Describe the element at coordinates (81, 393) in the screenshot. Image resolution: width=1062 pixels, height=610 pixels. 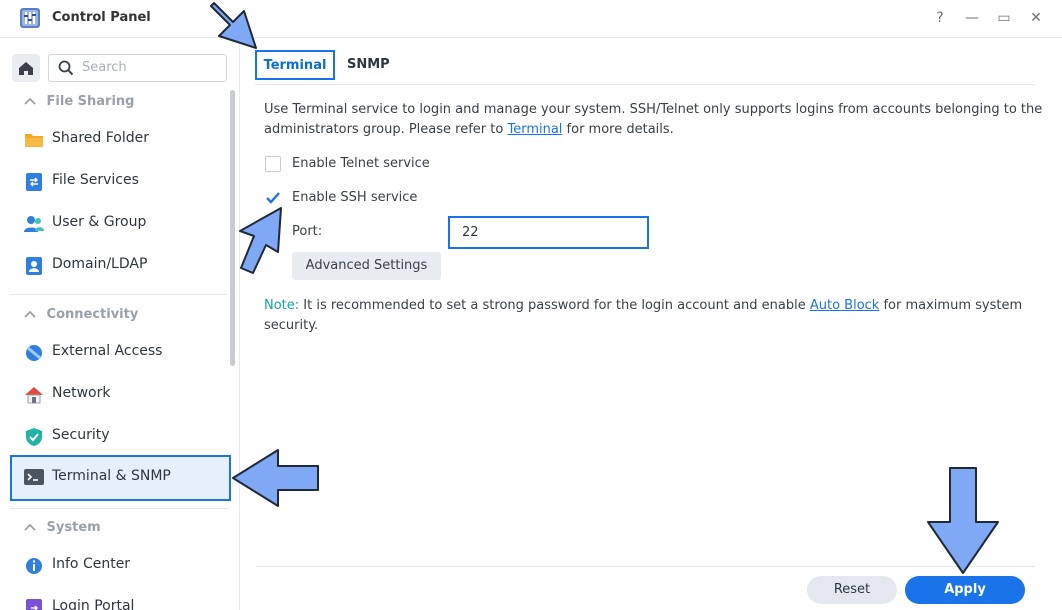
I see `sidebar-item-label: Network` at that location.